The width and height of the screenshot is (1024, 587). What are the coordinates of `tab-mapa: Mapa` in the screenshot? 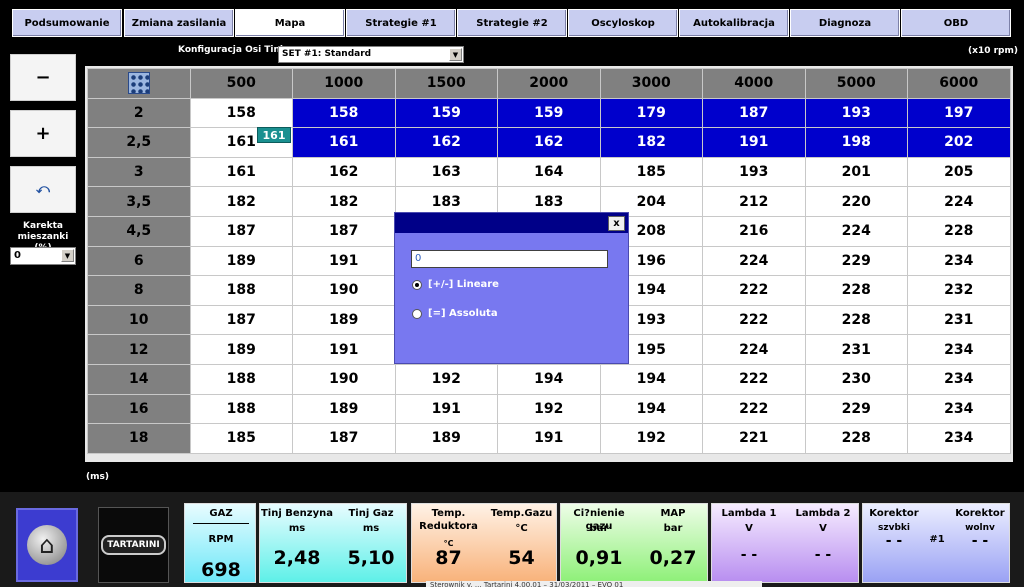 It's located at (290, 23).